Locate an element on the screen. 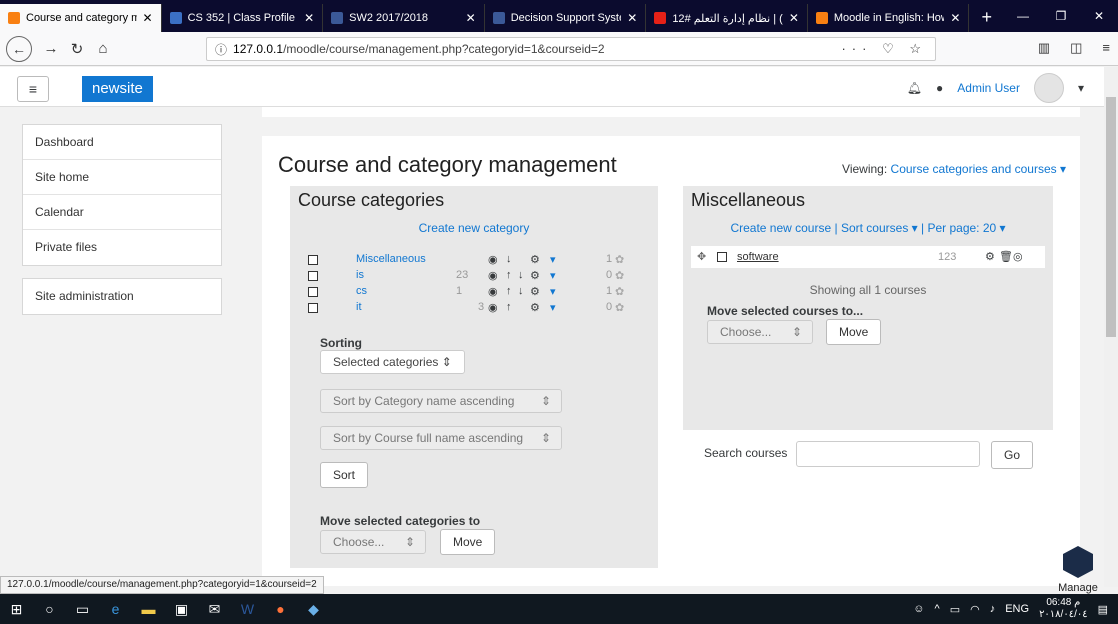  message-icon: ● is located at coordinates (939, 88).